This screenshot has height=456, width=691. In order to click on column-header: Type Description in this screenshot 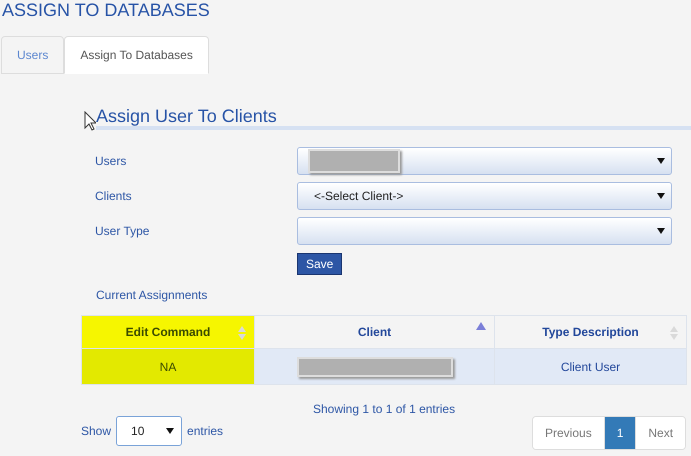, I will do `click(590, 332)`.